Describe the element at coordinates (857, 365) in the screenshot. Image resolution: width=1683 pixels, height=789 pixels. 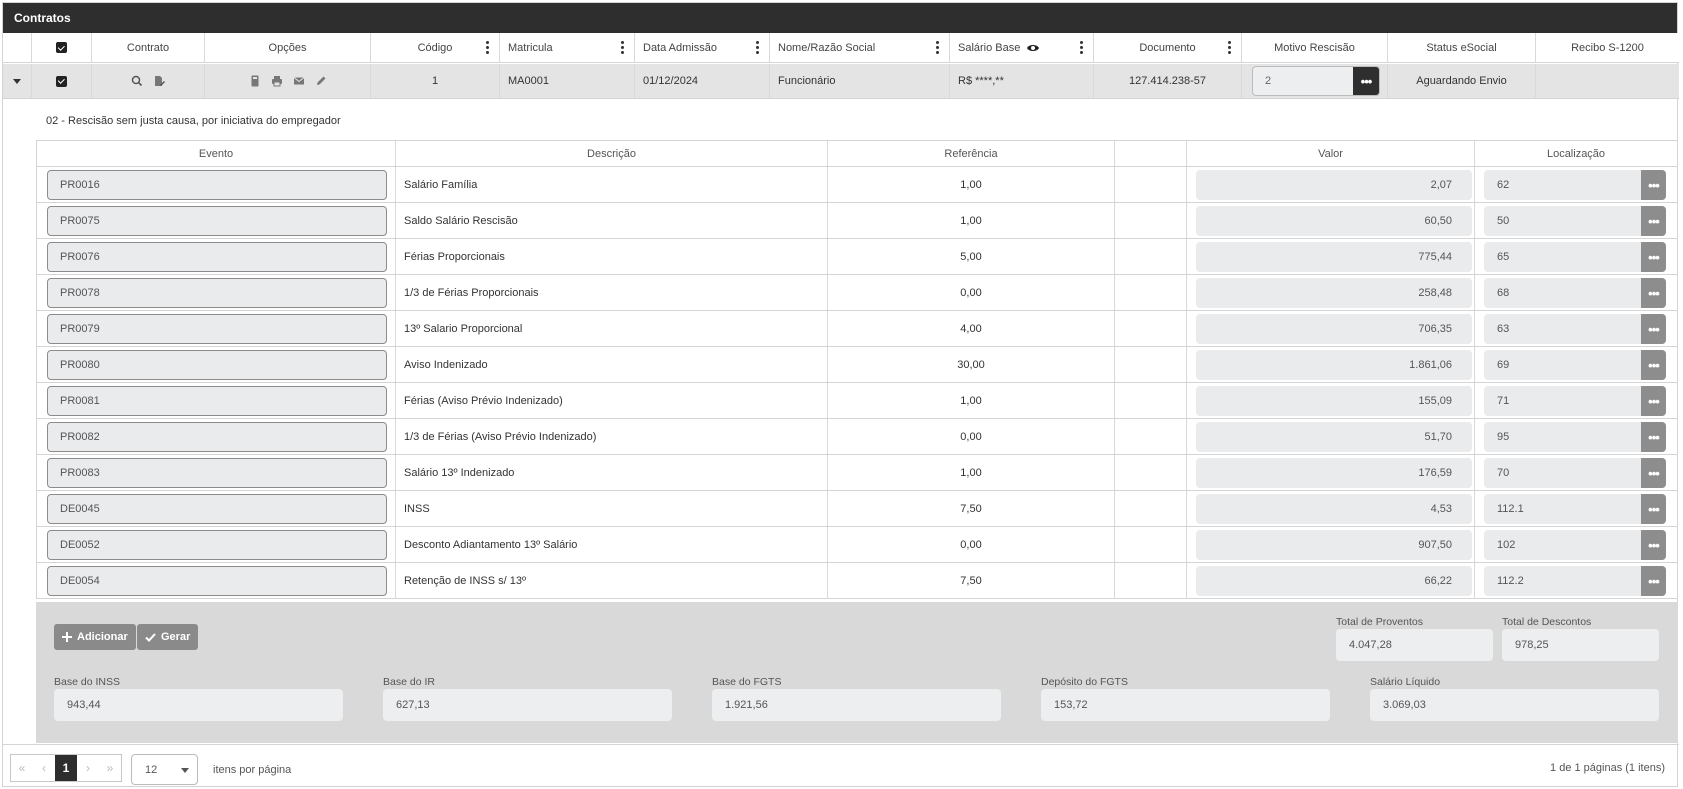
I see `evento-row: PR0080 Aviso Indenizado 30,00 1.861,06 69 •••` at that location.